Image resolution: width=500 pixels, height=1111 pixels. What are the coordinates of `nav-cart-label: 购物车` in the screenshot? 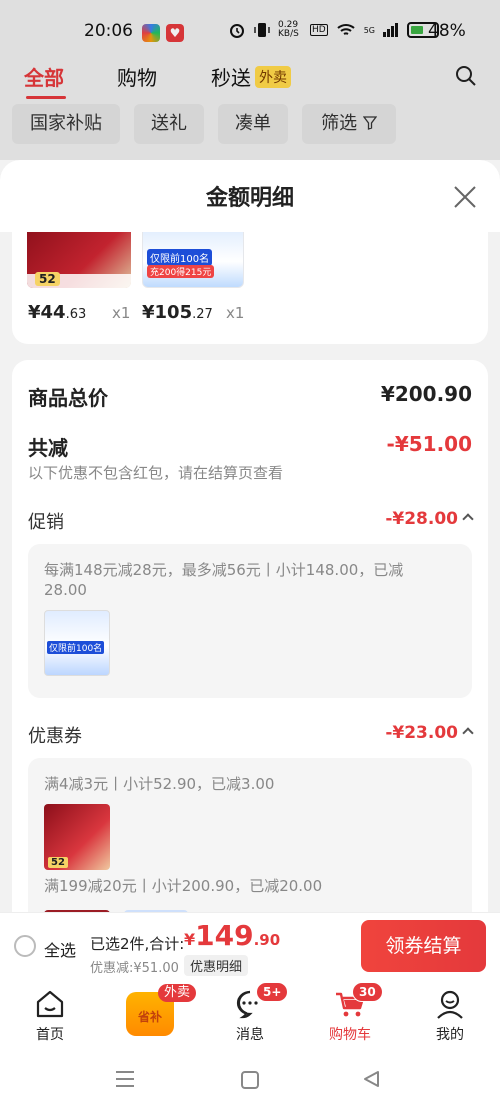 It's located at (350, 1035).